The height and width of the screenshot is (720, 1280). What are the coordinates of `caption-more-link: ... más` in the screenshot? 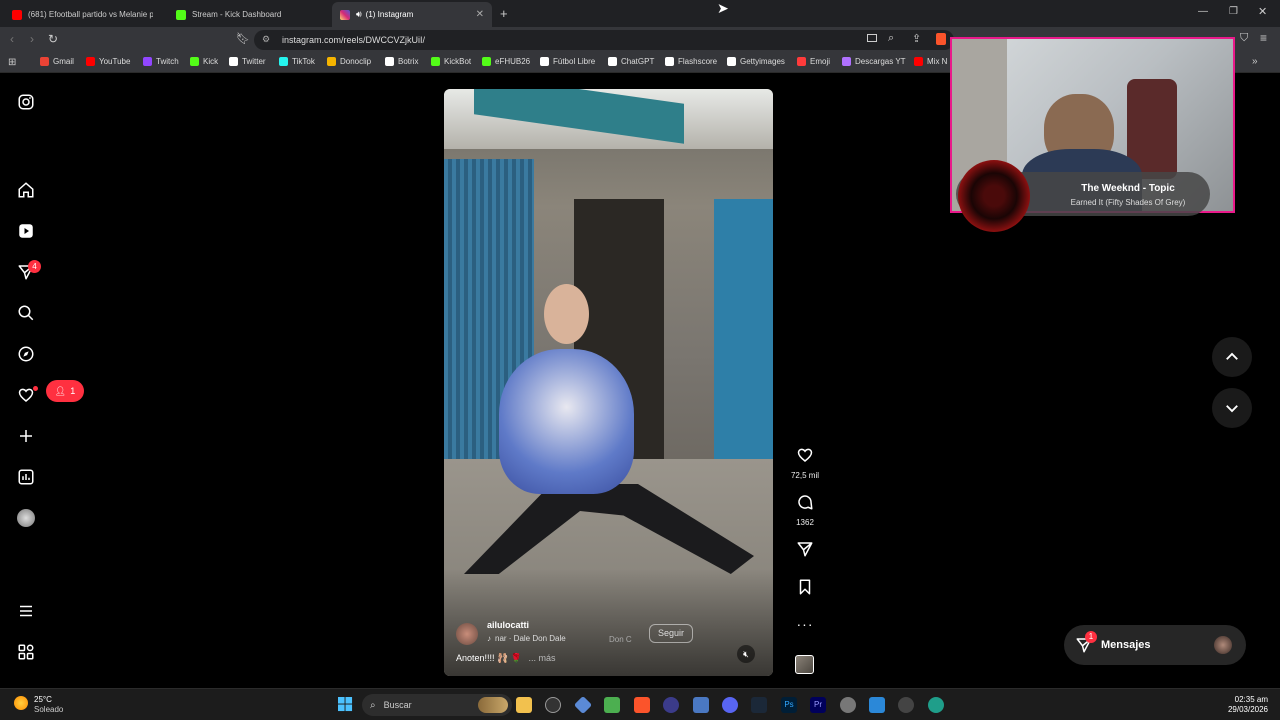 It's located at (541, 658).